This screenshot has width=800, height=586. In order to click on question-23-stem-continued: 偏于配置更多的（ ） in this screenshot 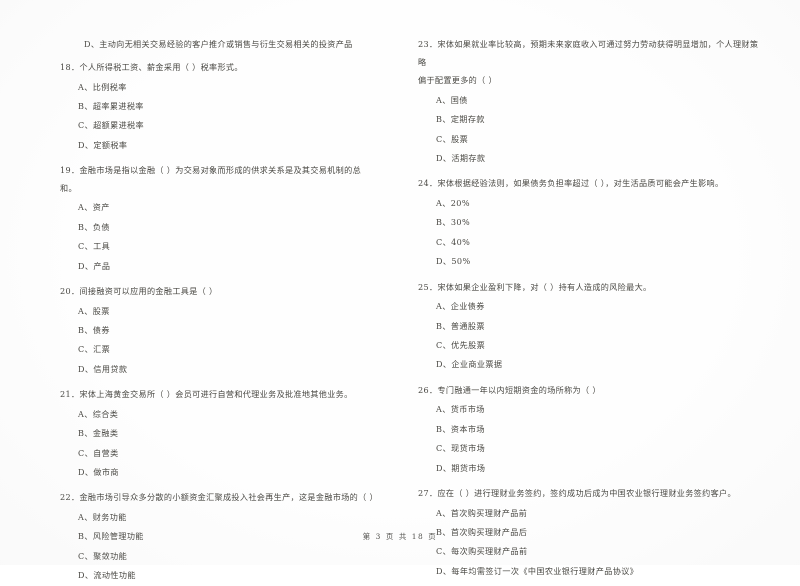, I will do `click(457, 80)`.